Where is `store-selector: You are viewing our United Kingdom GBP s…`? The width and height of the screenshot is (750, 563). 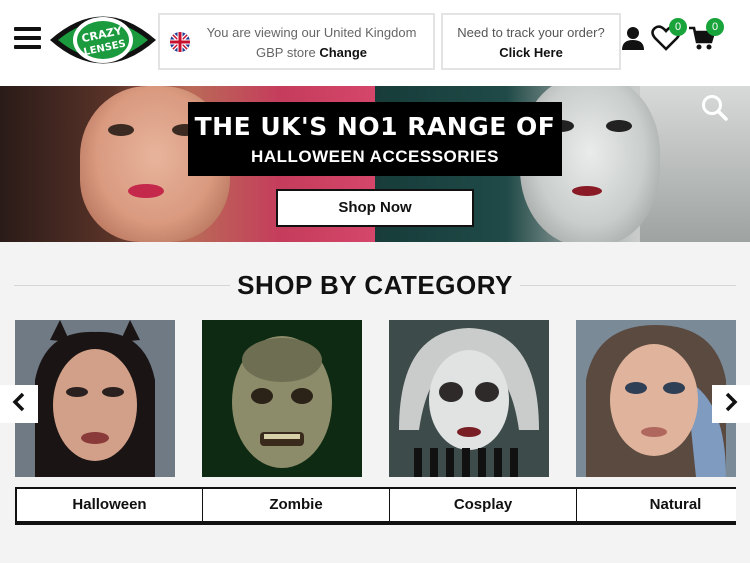
store-selector: You are viewing our United Kingdom GBP s… is located at coordinates (296, 41).